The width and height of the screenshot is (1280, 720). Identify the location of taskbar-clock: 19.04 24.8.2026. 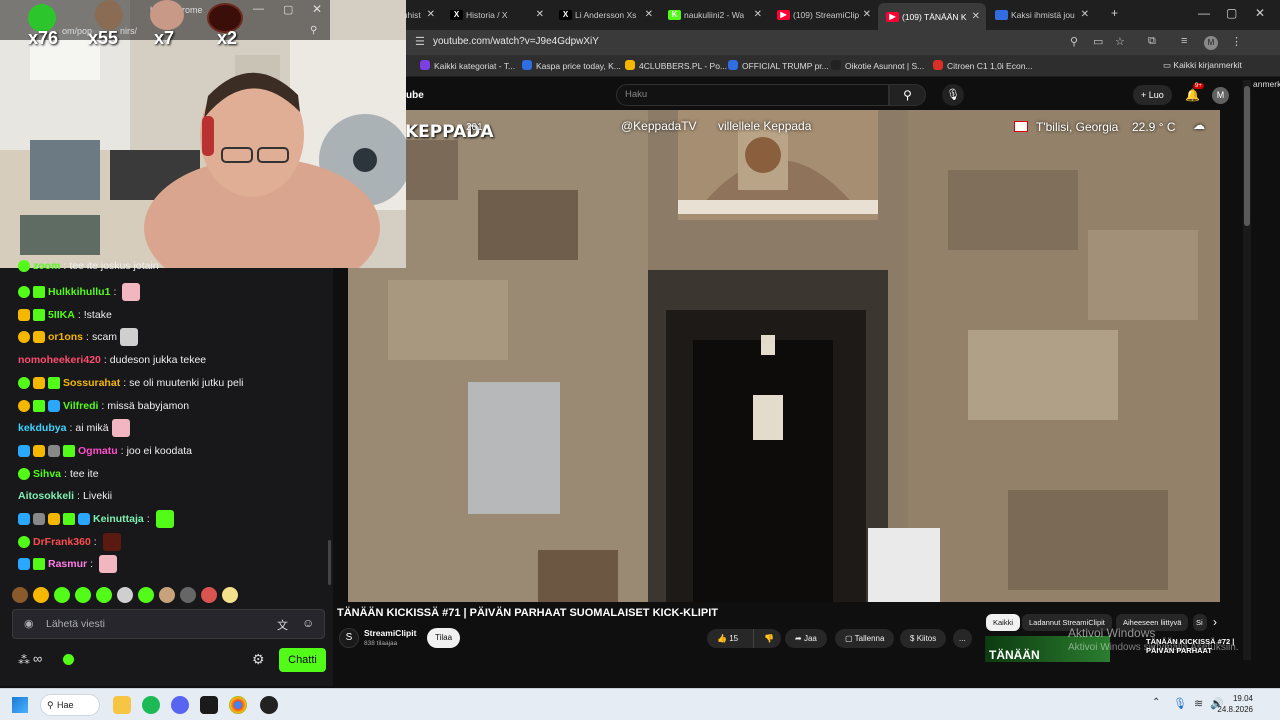
(1235, 704).